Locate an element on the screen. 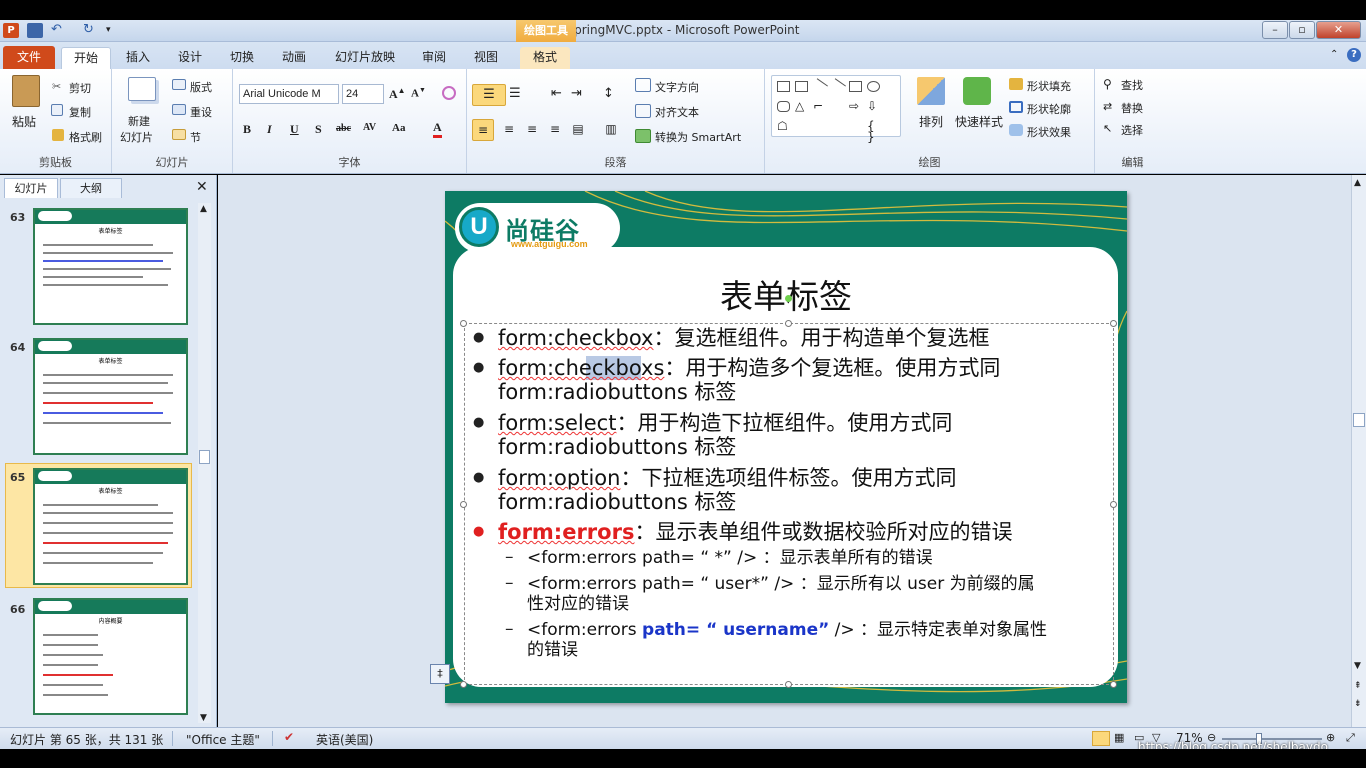 This screenshot has height=768, width=1366. textbox-shape-icon is located at coordinates (783, 86).